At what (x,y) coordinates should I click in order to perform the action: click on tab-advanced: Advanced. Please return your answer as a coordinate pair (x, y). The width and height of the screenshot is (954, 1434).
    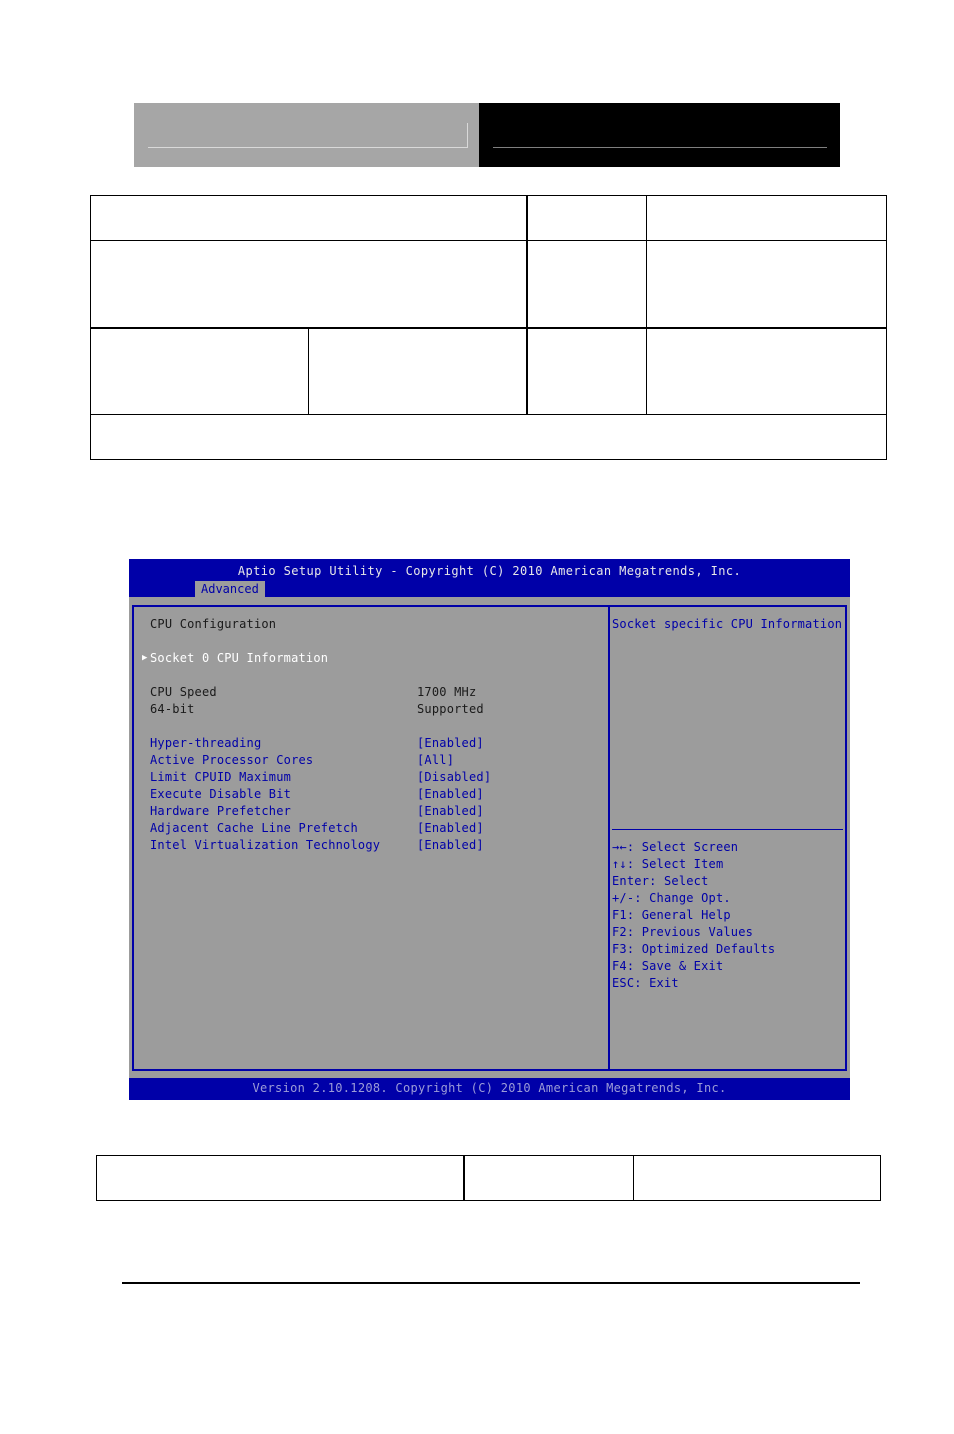
    Looking at the image, I should click on (230, 589).